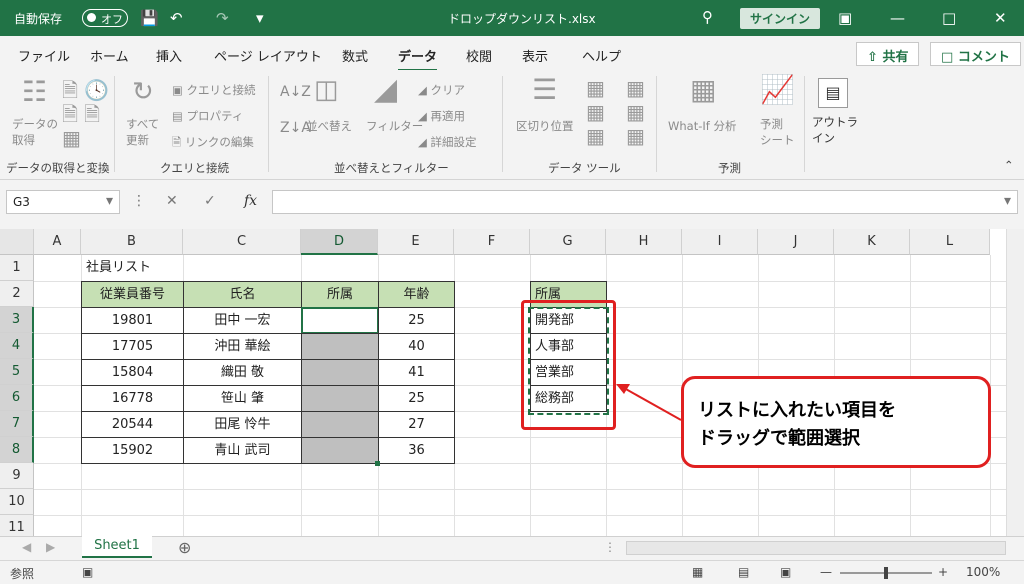  What do you see at coordinates (649, 402) in the screenshot?
I see `callout-arrow` at bounding box center [649, 402].